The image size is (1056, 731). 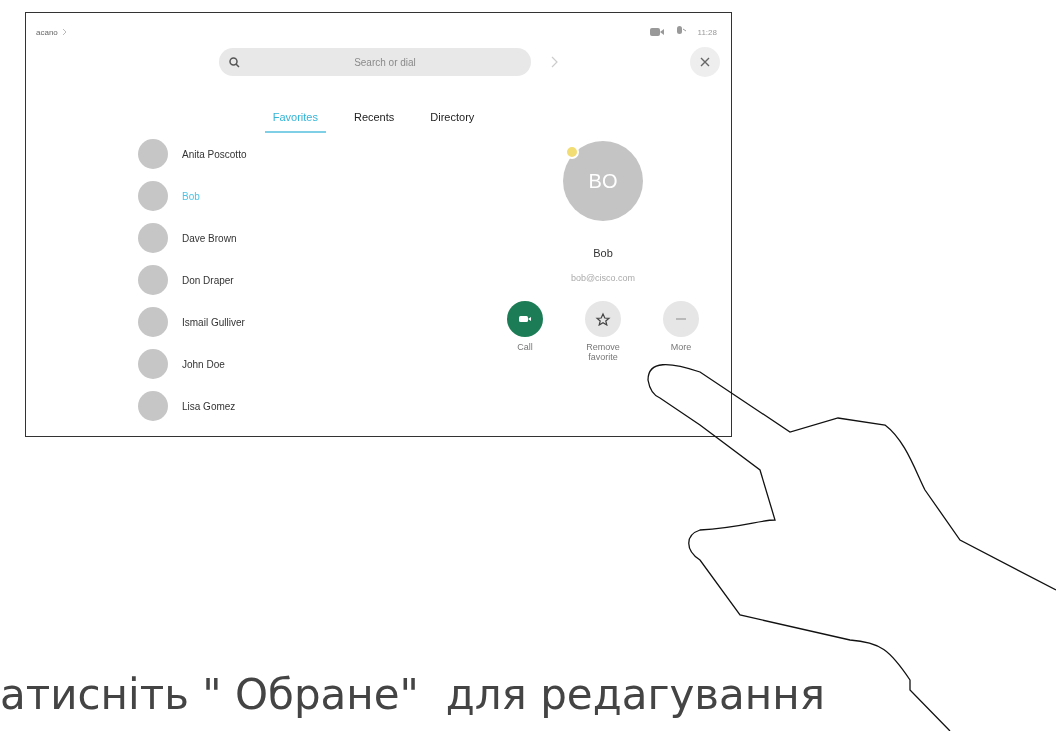 What do you see at coordinates (213, 322) in the screenshot?
I see `contact-name: Ismail Gulliver` at bounding box center [213, 322].